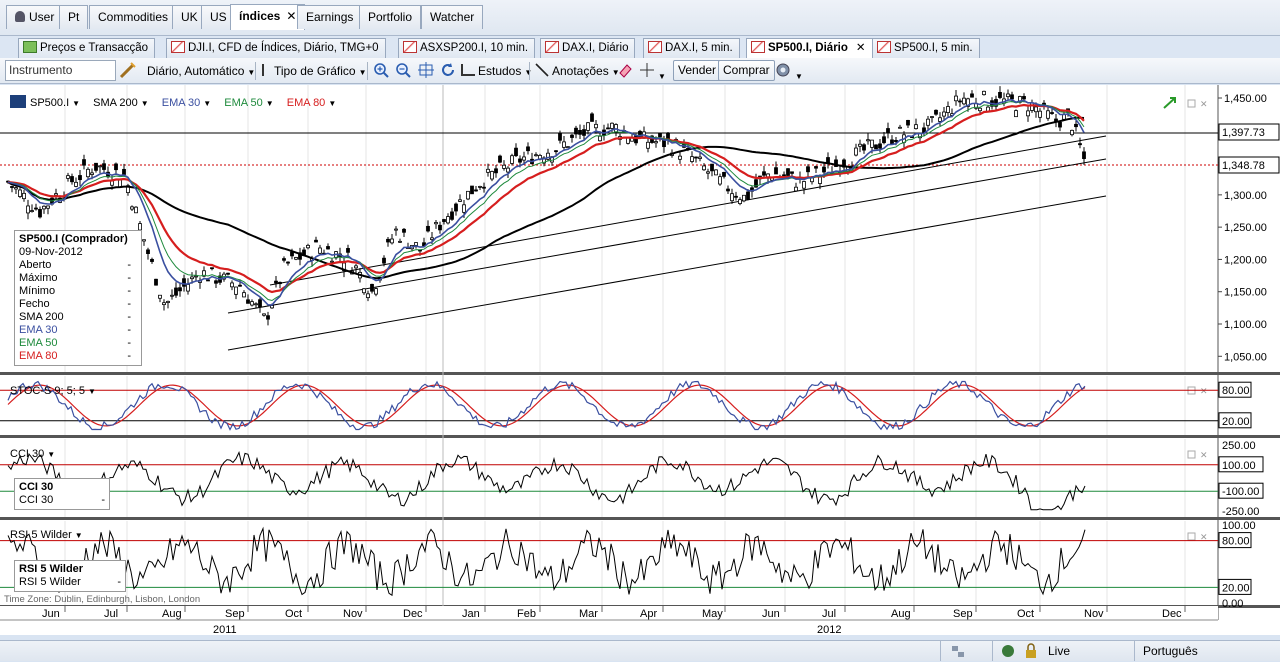 The width and height of the screenshot is (1280, 662). Describe the element at coordinates (128, 71) in the screenshot. I see `instrument-search-icon` at that location.